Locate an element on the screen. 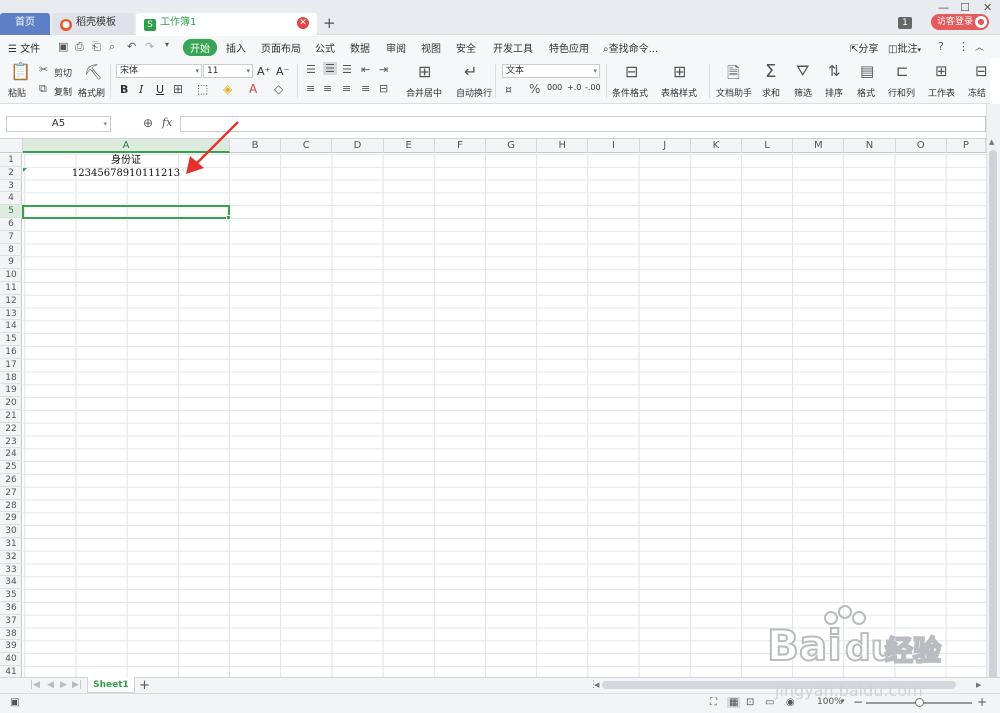 The width and height of the screenshot is (1000, 713). row-header-27: 27 is located at coordinates (11, 493).